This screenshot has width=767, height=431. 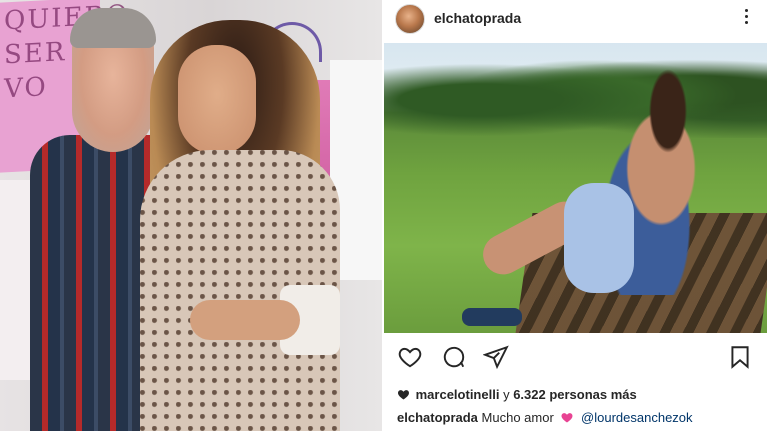 I want to click on post-username: elchatoprada, so click(x=477, y=18).